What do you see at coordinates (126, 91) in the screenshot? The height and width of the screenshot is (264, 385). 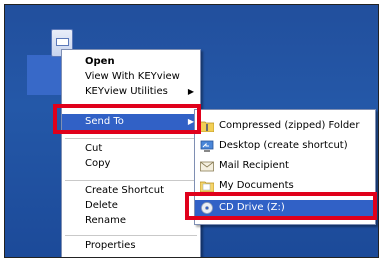 I see `menu-item-label: KEYview Utilities` at bounding box center [126, 91].